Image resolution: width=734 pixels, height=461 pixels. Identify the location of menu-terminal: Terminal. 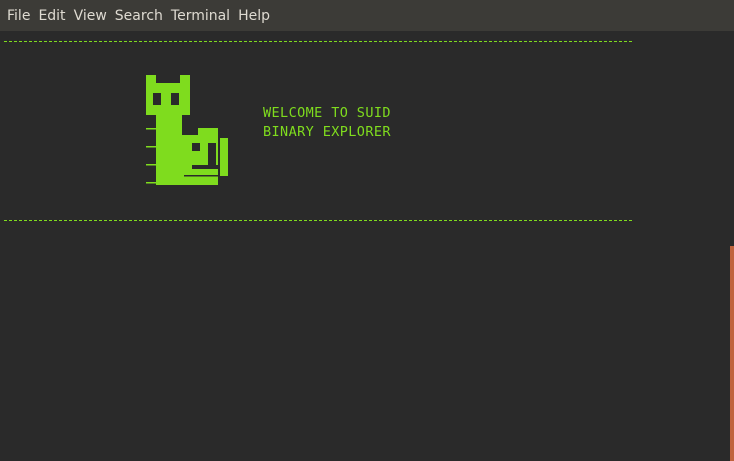
(201, 16).